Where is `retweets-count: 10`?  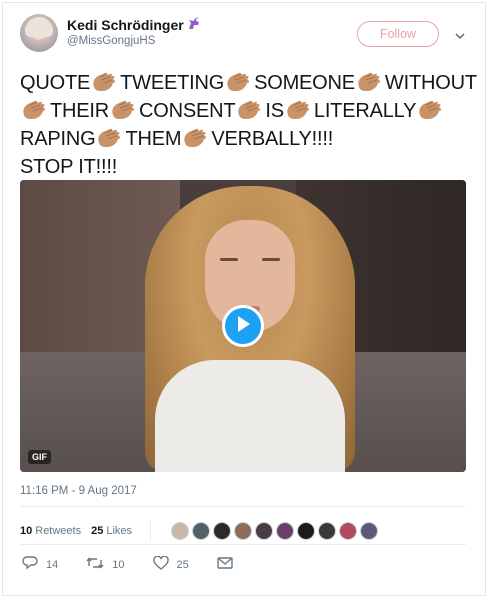
retweets-count: 10 is located at coordinates (26, 531).